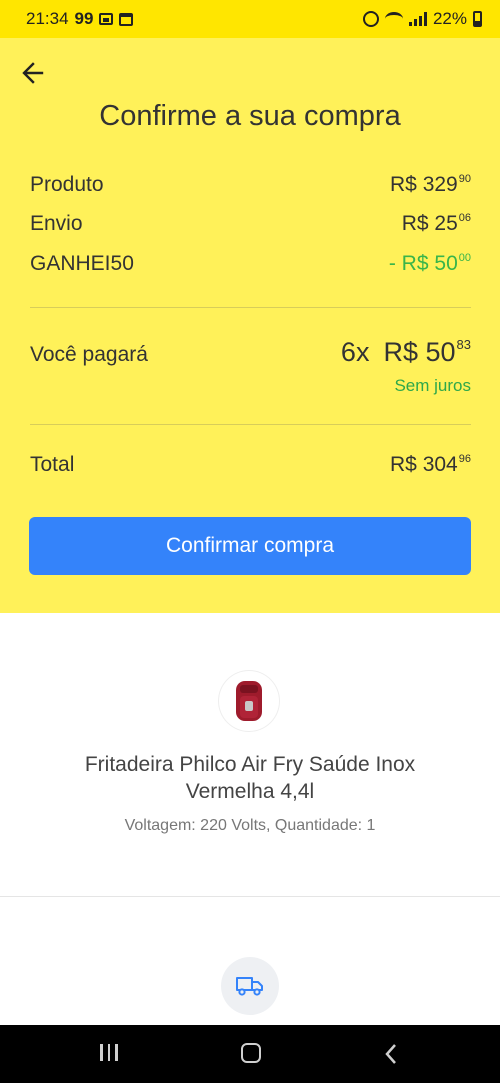 The height and width of the screenshot is (1083, 500). Describe the element at coordinates (477, 19) in the screenshot. I see `battery-icon` at that location.